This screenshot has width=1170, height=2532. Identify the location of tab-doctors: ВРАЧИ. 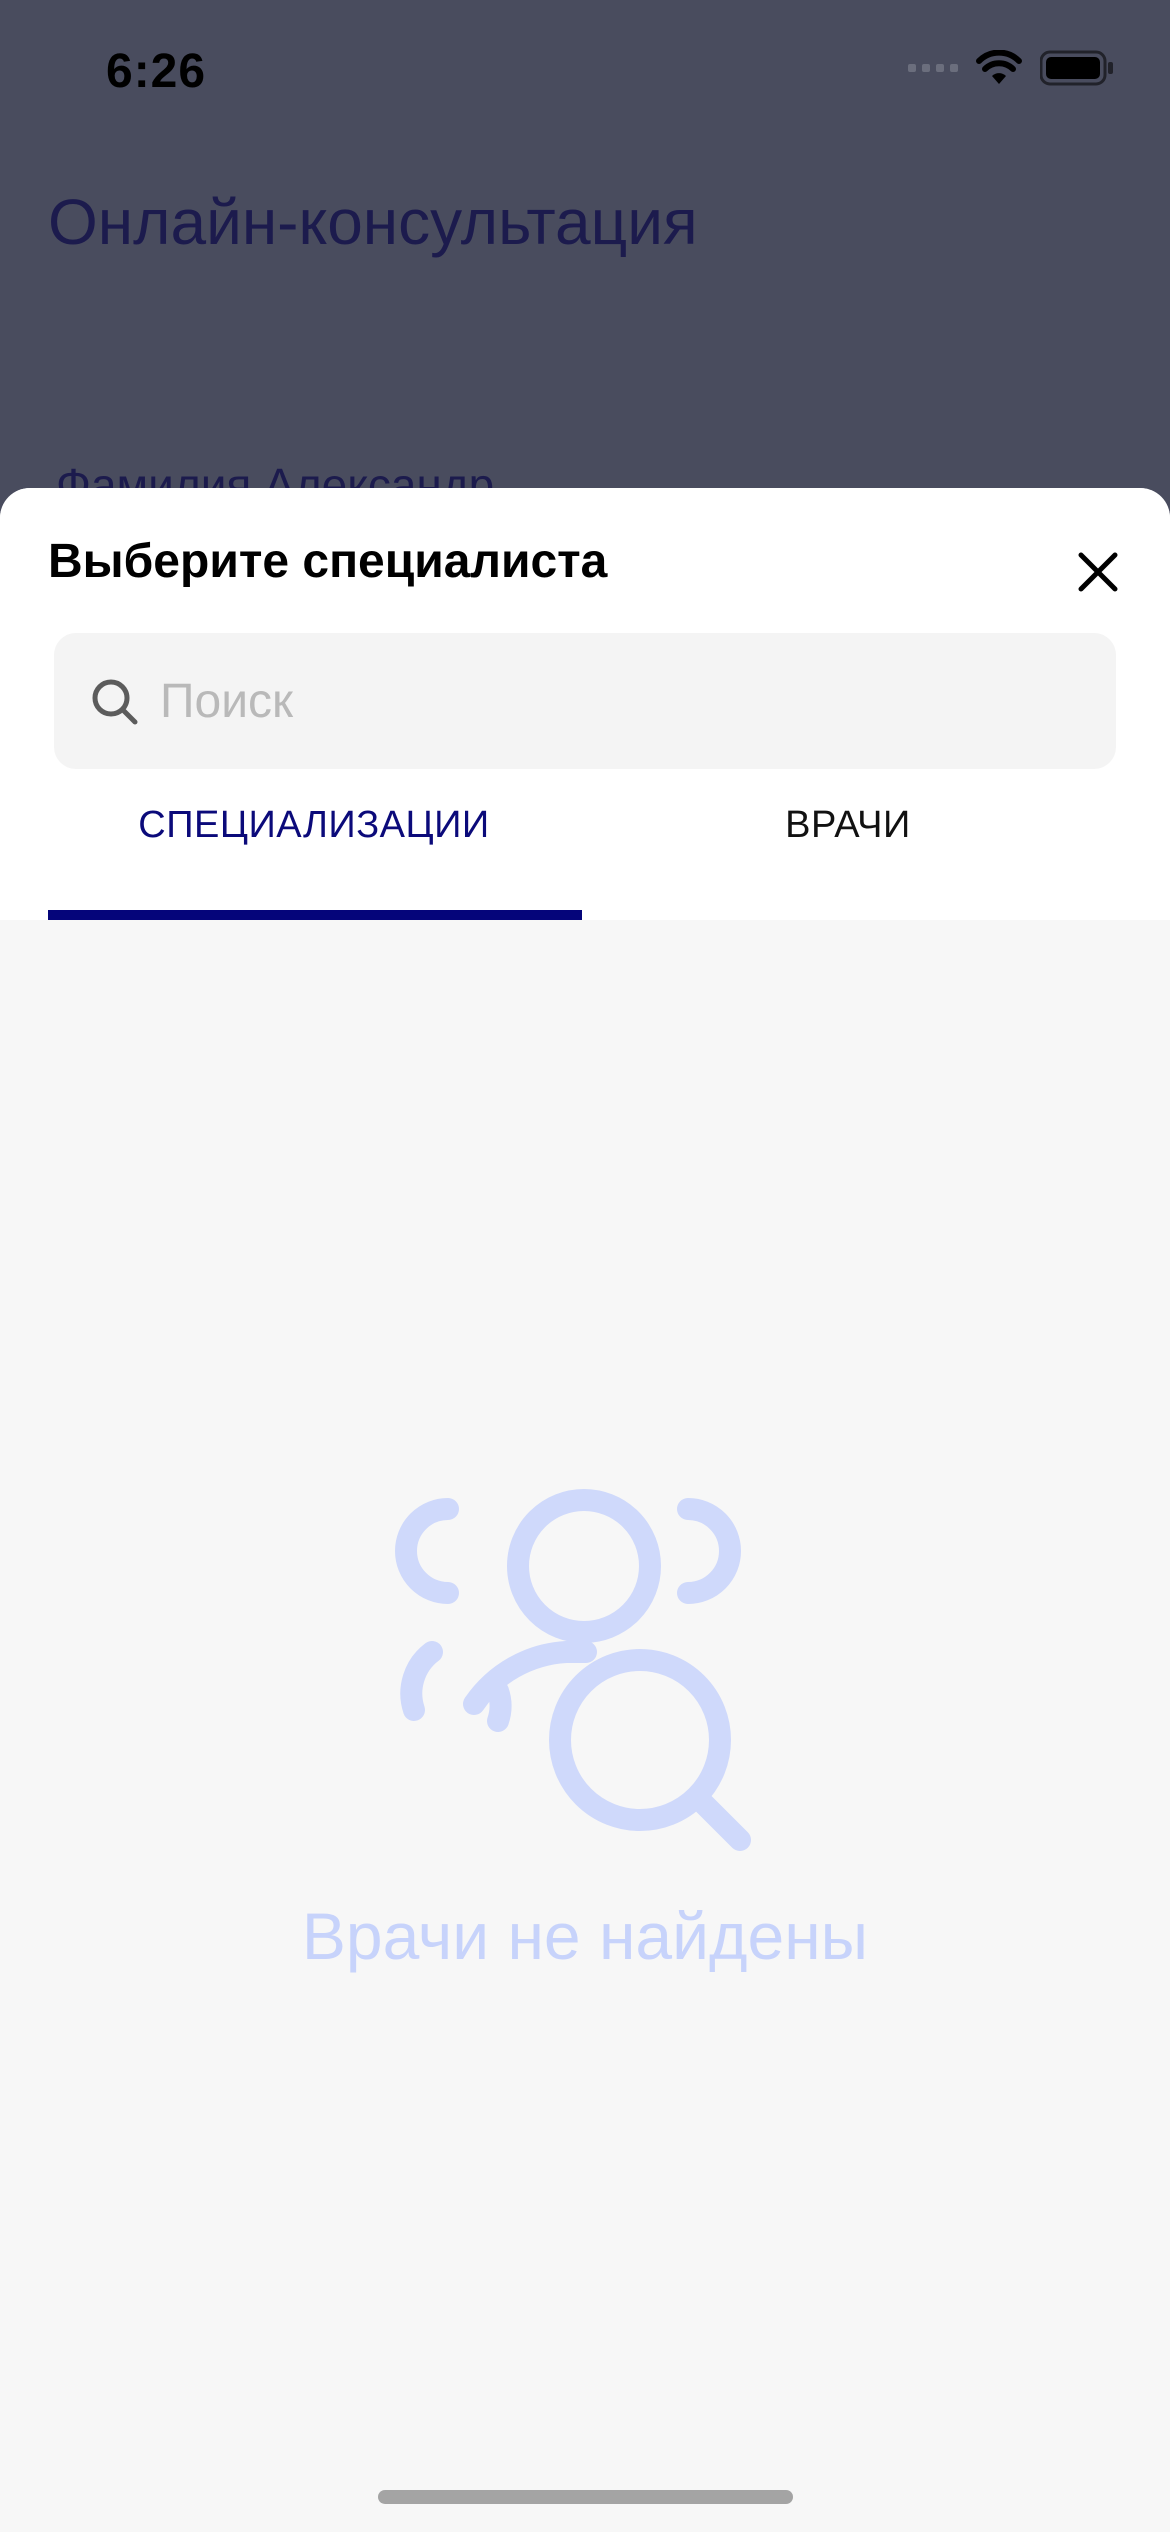
(848, 825).